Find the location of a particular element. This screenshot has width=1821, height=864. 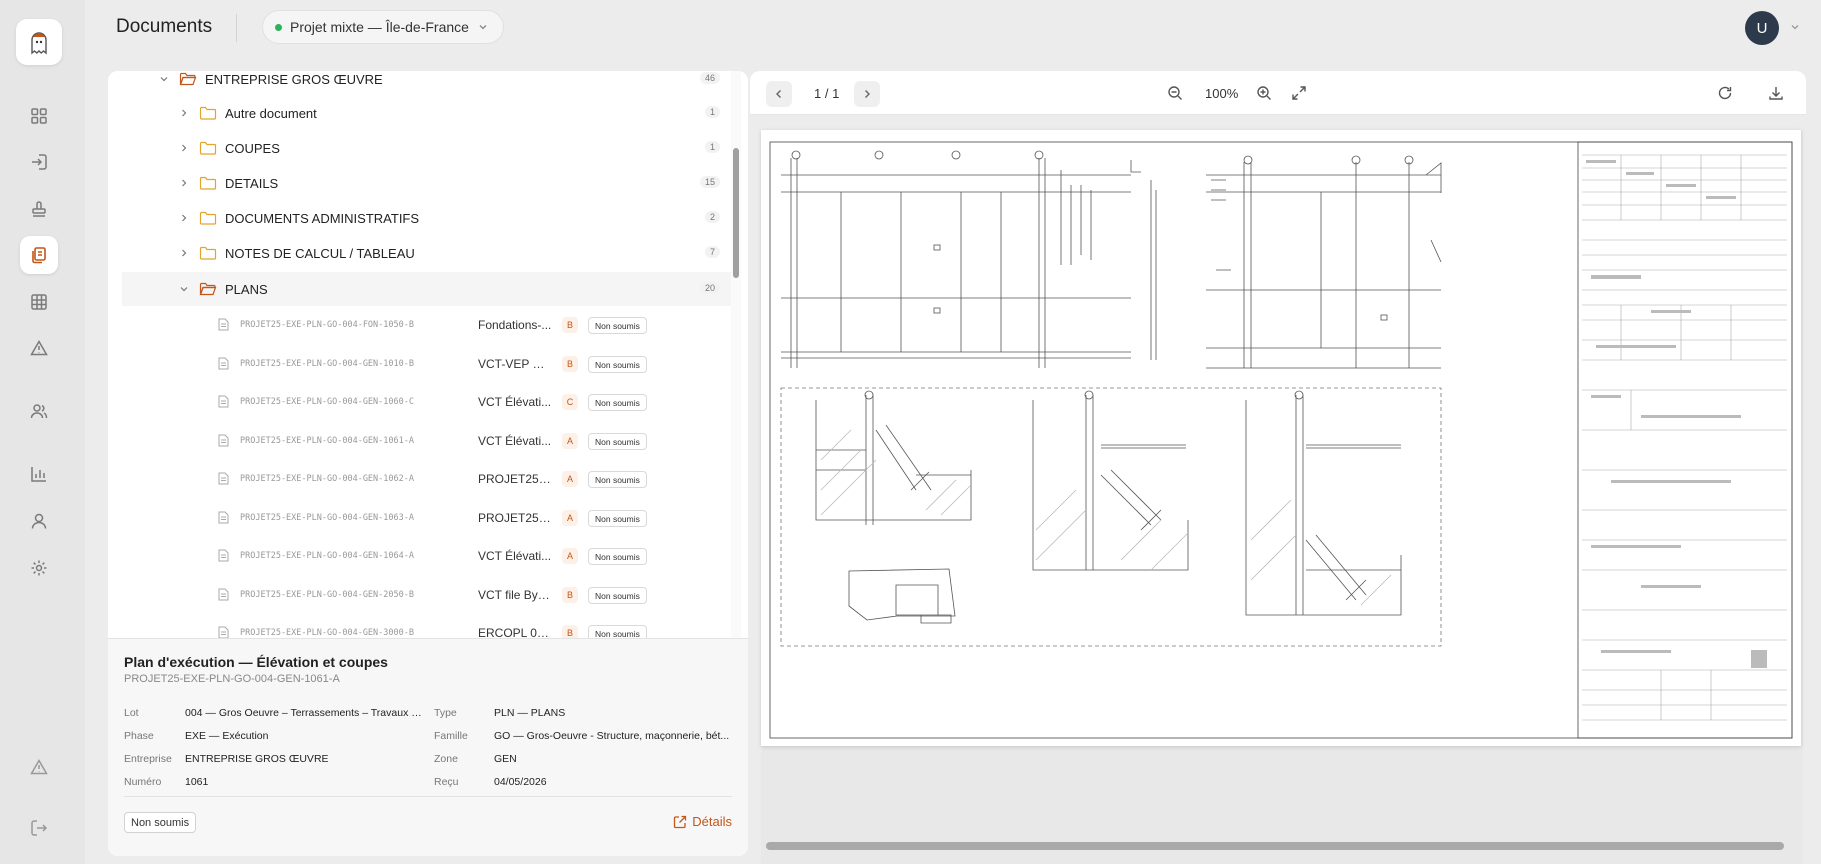

folder-label: NOTES DE CALCUL / TABLEAU is located at coordinates (320, 253).